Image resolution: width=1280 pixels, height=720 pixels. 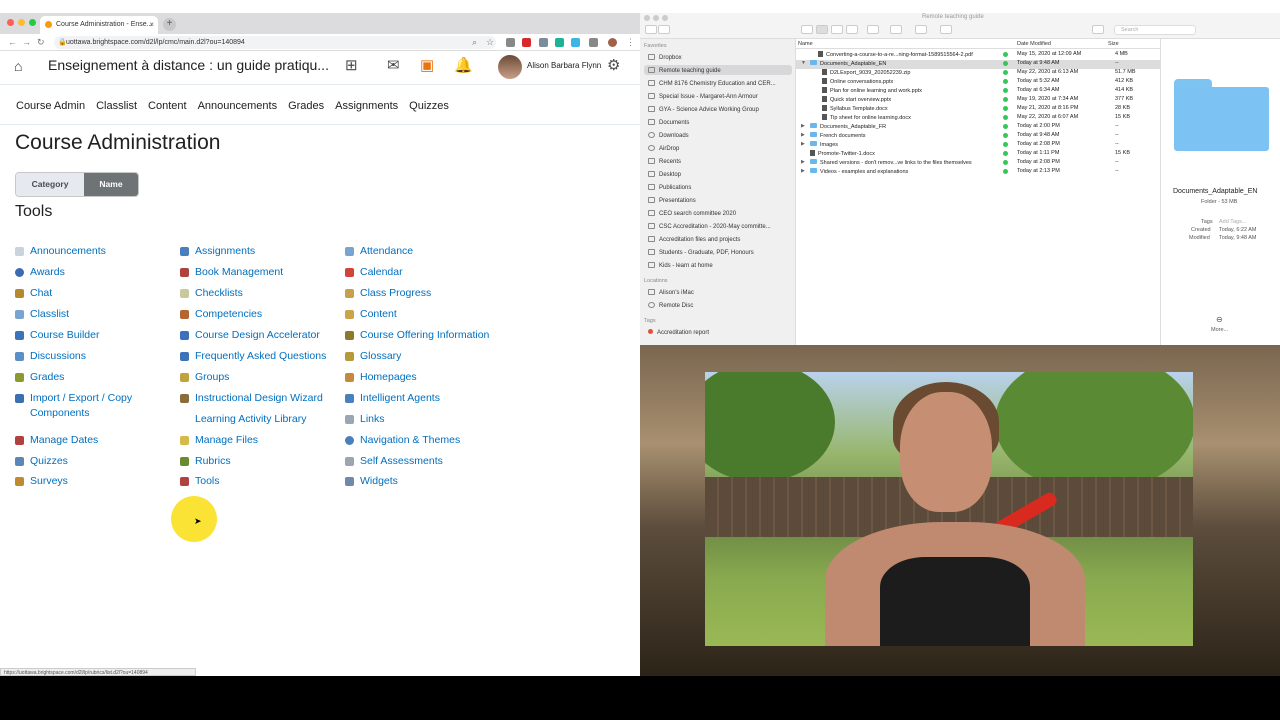 What do you see at coordinates (425, 272) in the screenshot?
I see `tool-link-calendar: Calendar` at bounding box center [425, 272].